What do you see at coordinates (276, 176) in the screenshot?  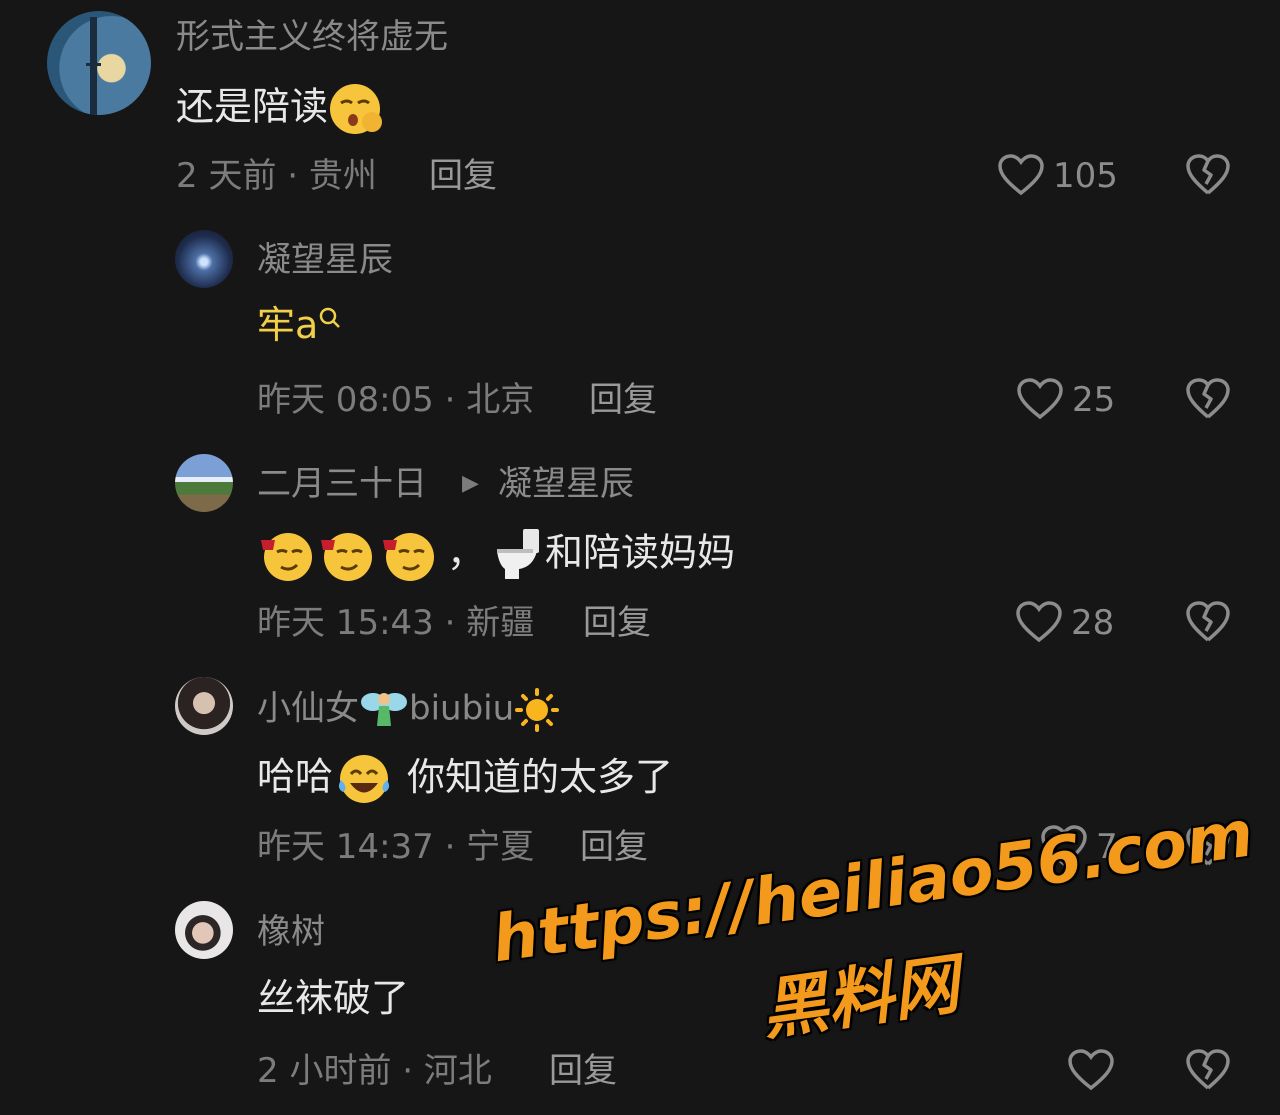 I see `comment-meta: 2 天前 · 贵州` at bounding box center [276, 176].